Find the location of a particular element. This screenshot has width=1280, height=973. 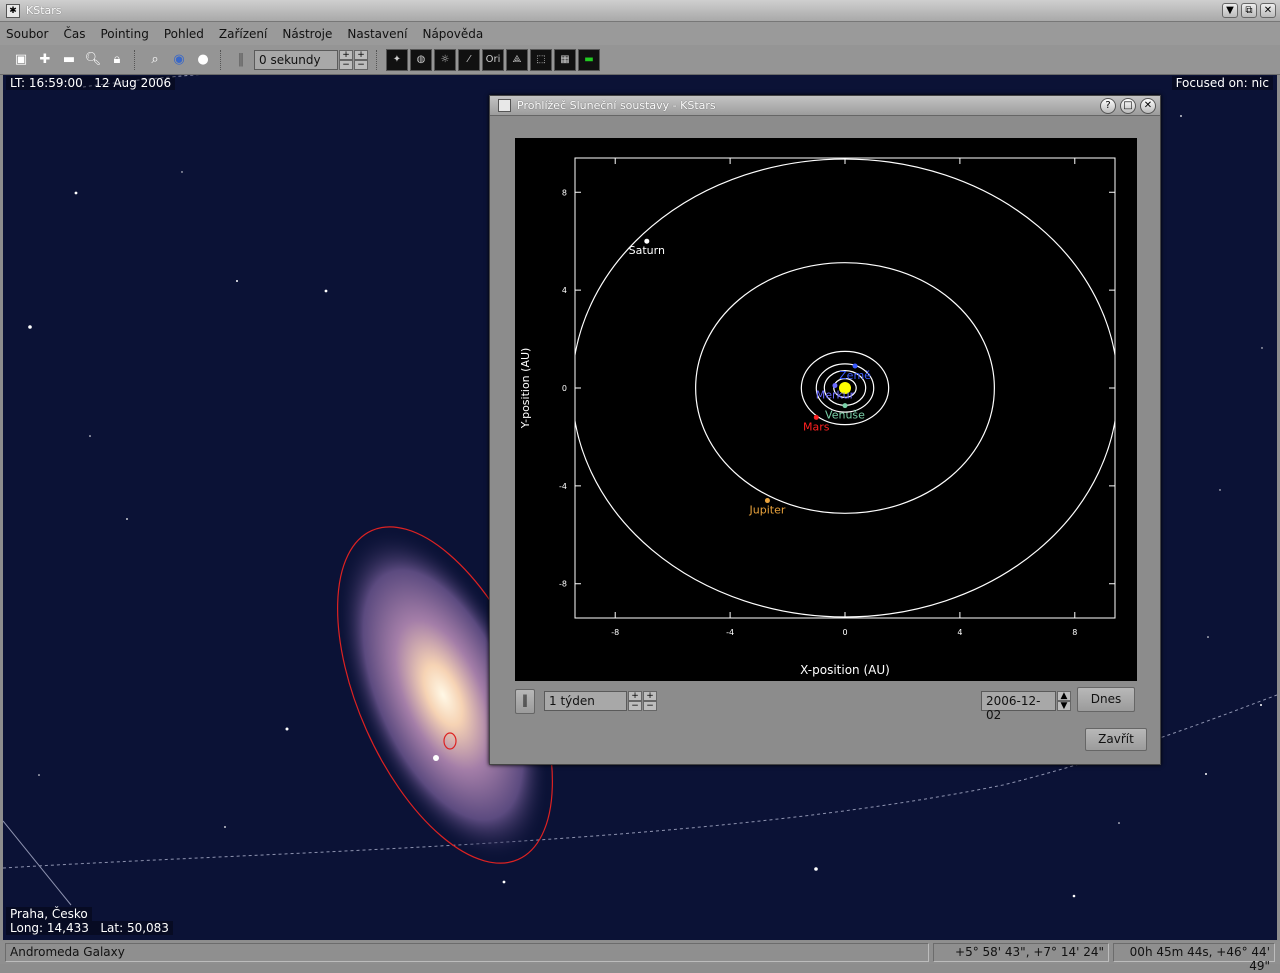

maximize-icon: □ is located at coordinates (1128, 106).